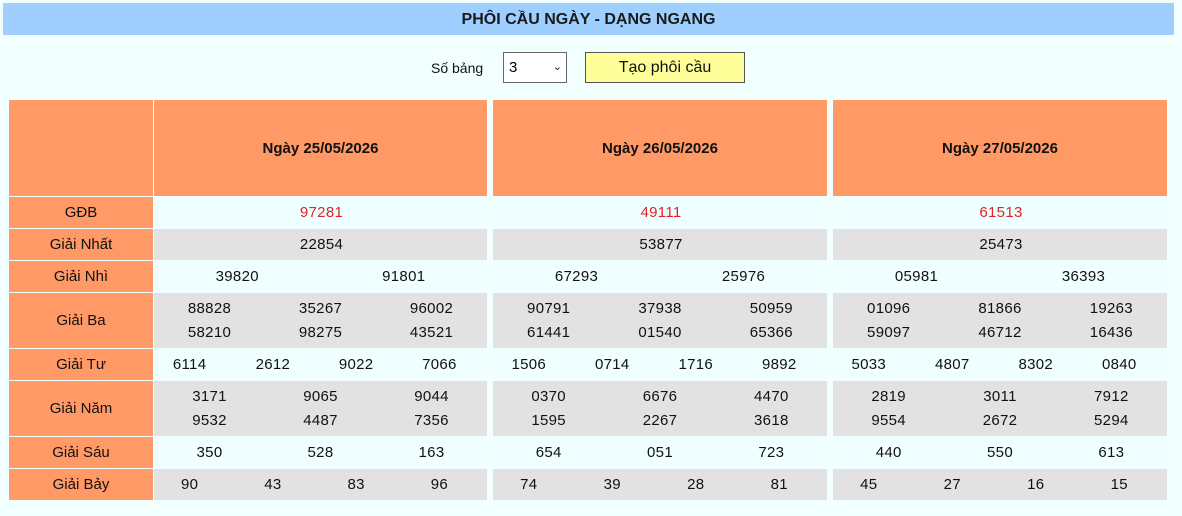 The image size is (1182, 516). Describe the element at coordinates (743, 276) in the screenshot. I see `prize-number: 25976` at that location.